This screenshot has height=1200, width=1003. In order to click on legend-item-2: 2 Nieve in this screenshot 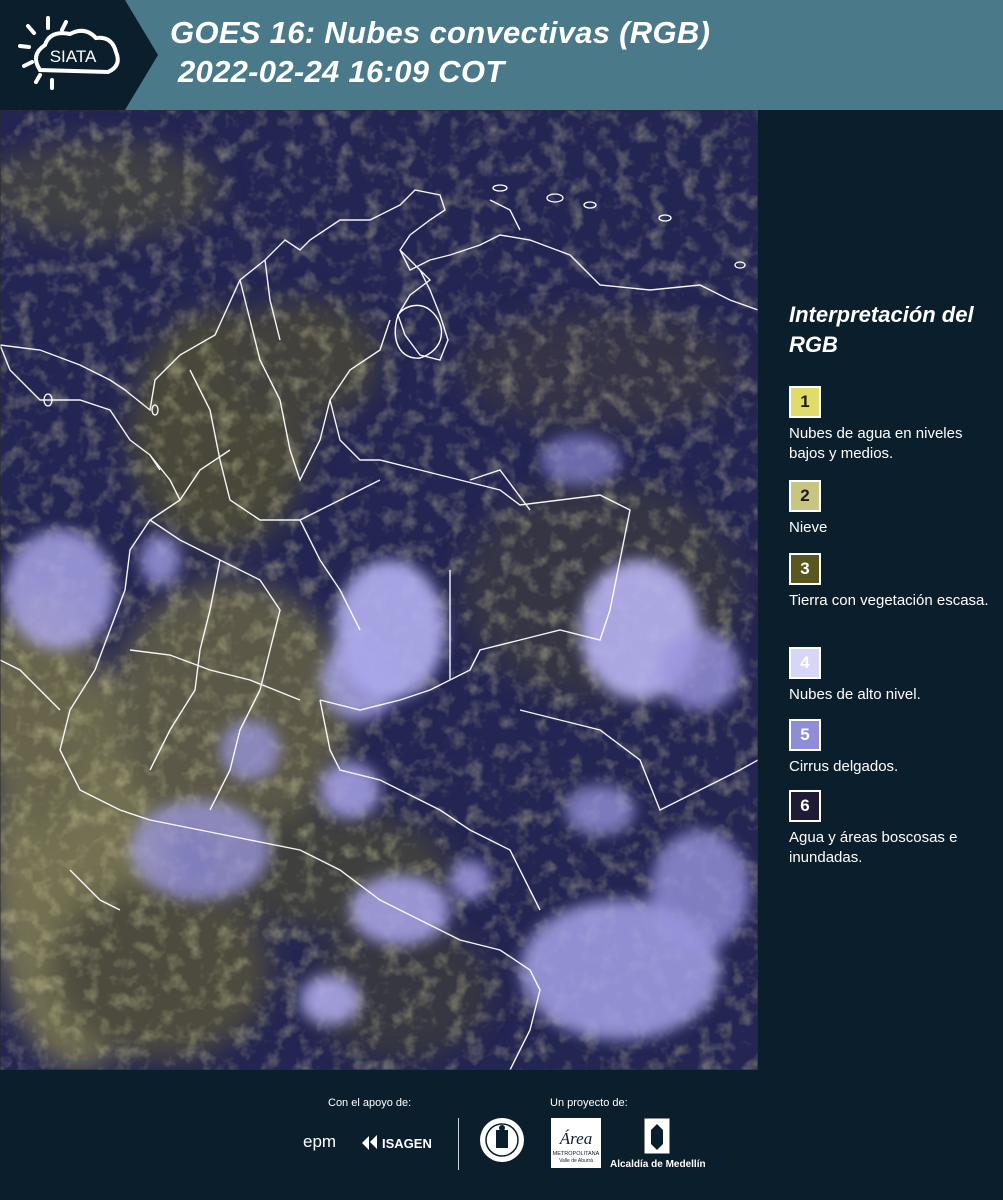, I will do `click(891, 509)`.